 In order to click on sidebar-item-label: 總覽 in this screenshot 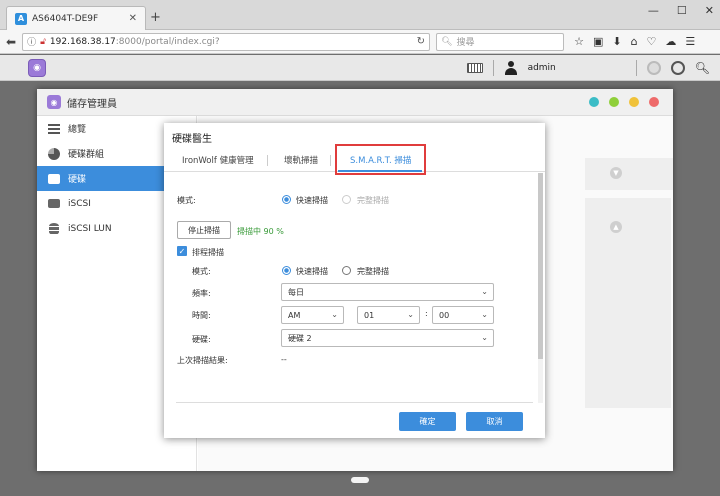, I will do `click(77, 130)`.